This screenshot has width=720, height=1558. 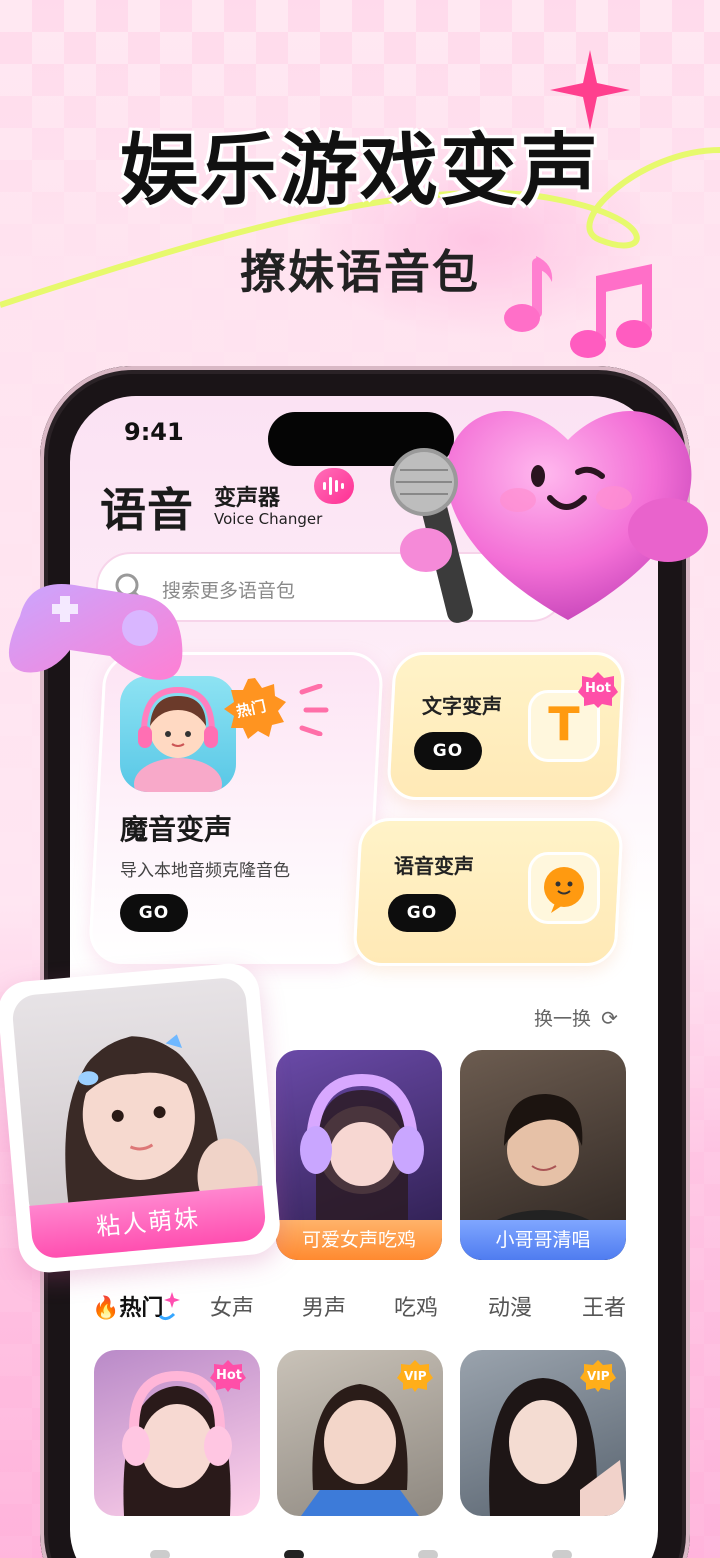 What do you see at coordinates (154, 432) in the screenshot?
I see `status-time: 9:41` at bounding box center [154, 432].